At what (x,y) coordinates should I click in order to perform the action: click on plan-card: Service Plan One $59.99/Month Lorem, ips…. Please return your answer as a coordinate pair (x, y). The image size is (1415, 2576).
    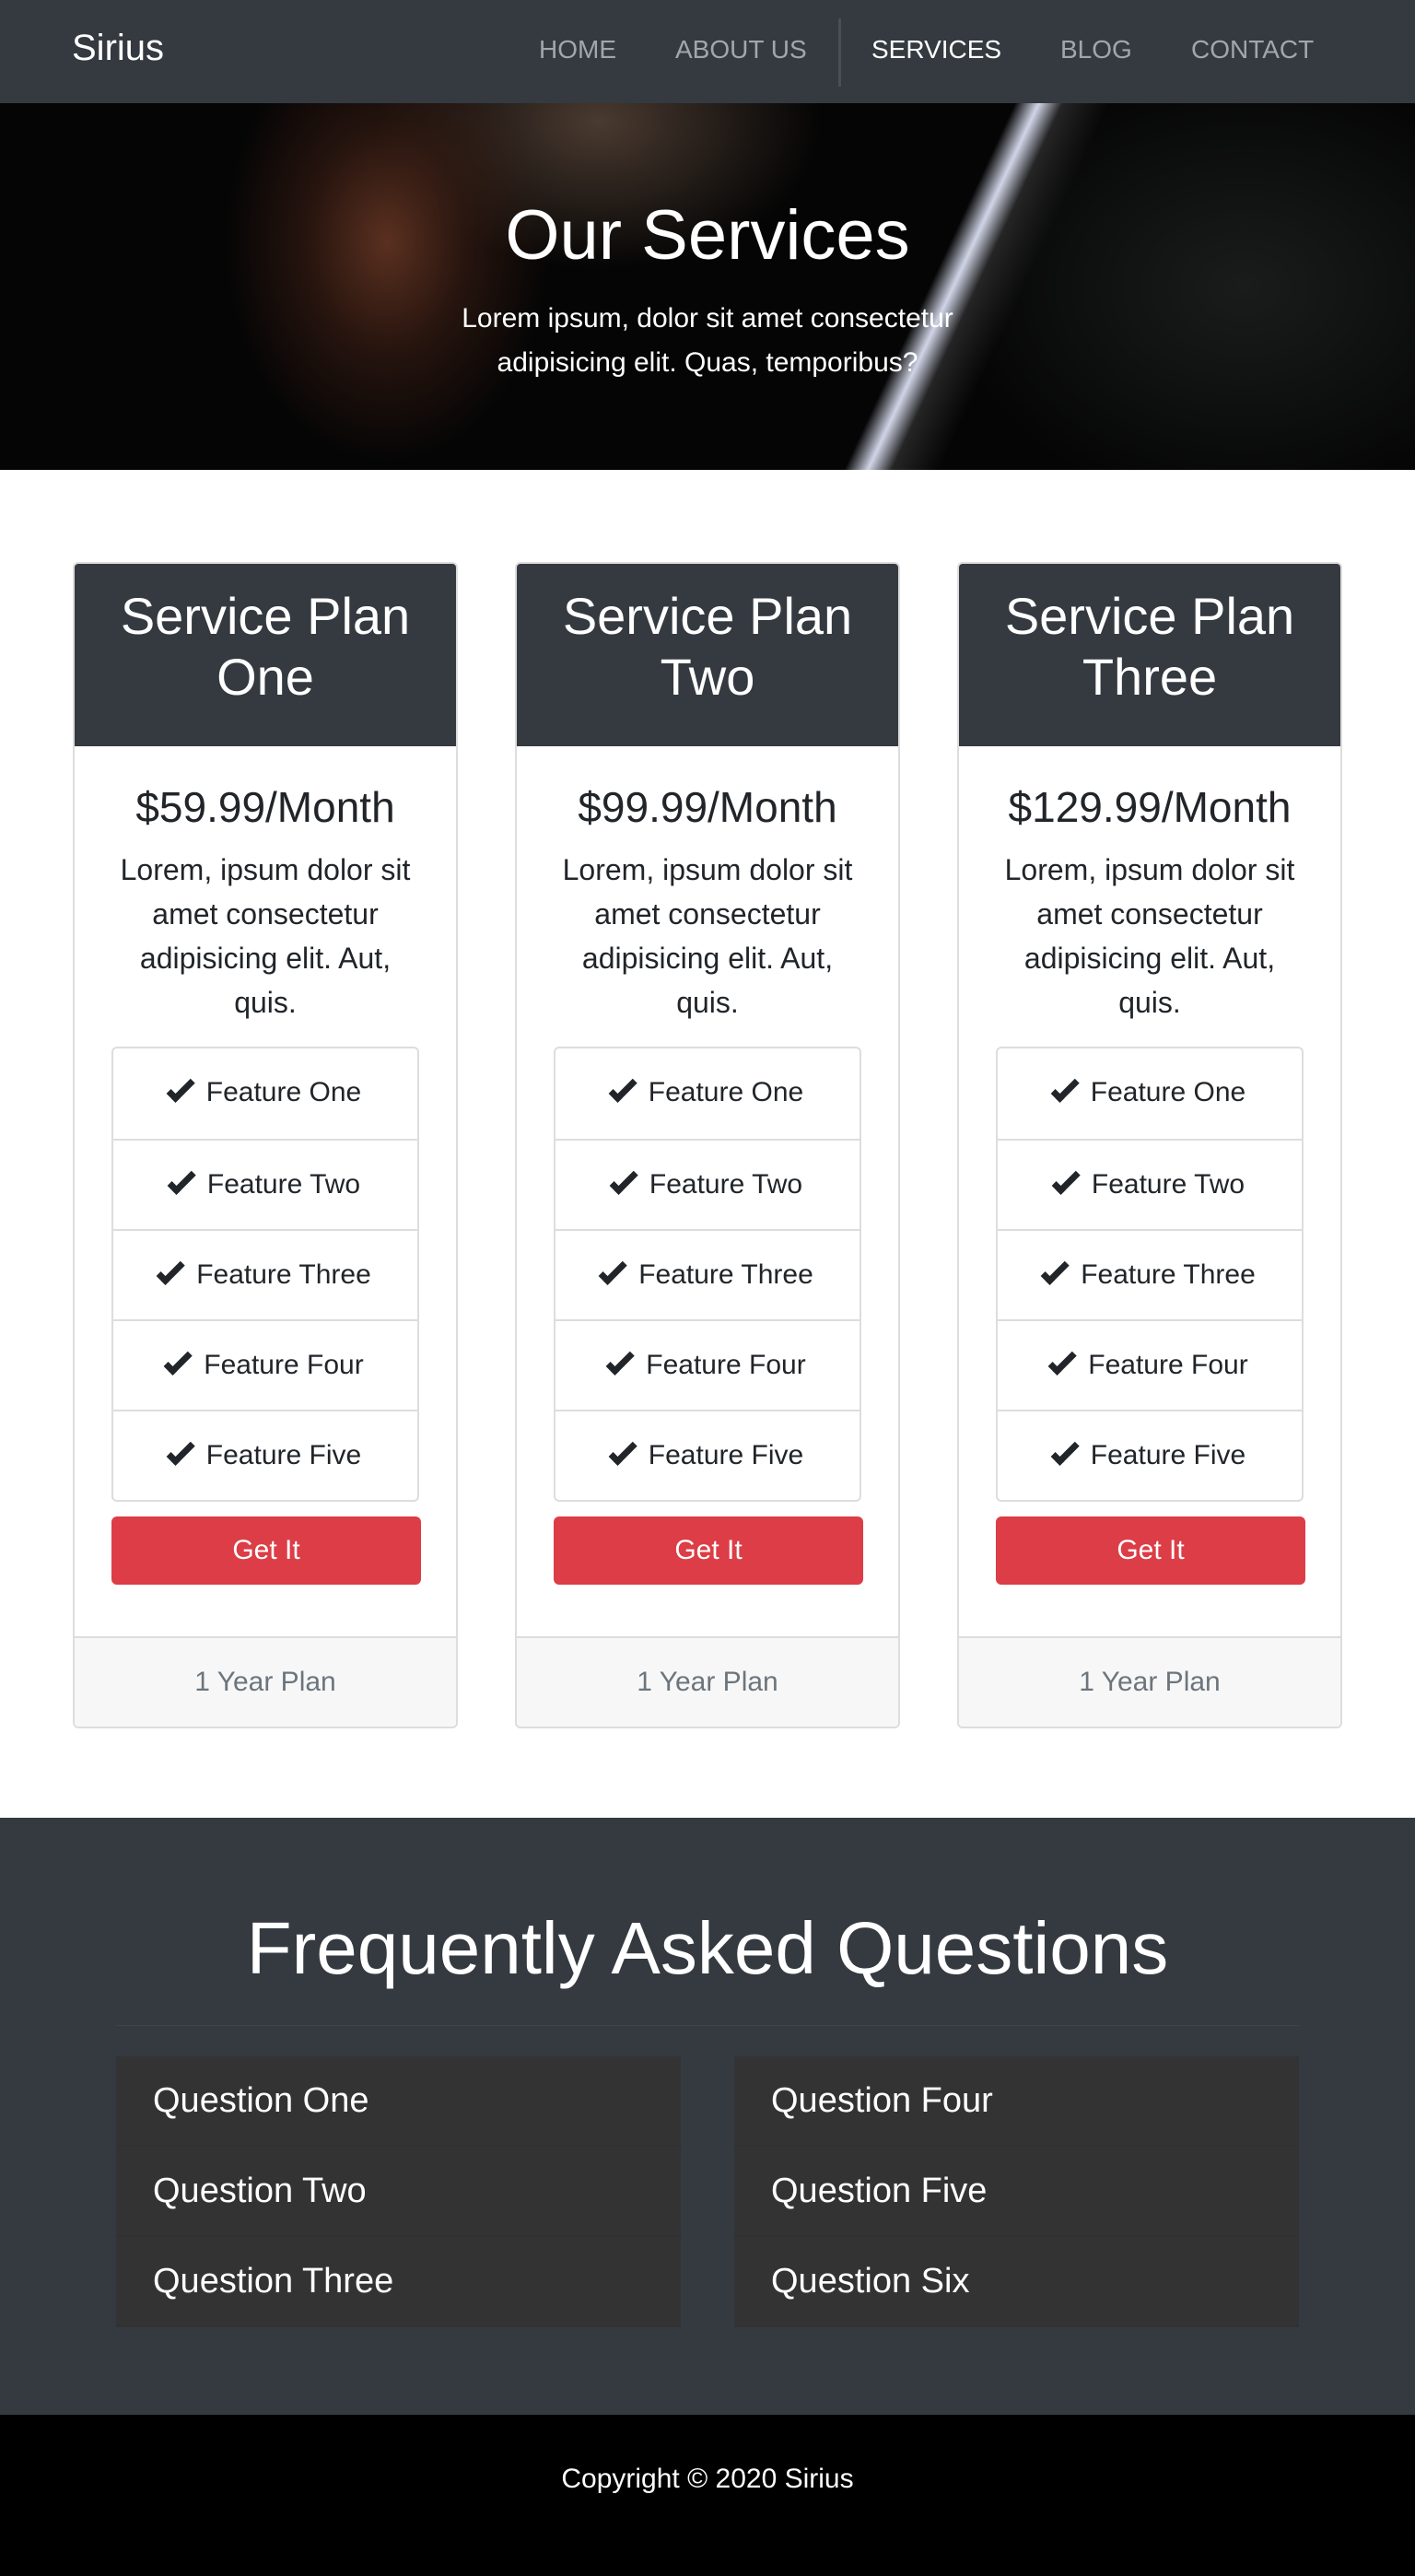
    Looking at the image, I should click on (265, 1145).